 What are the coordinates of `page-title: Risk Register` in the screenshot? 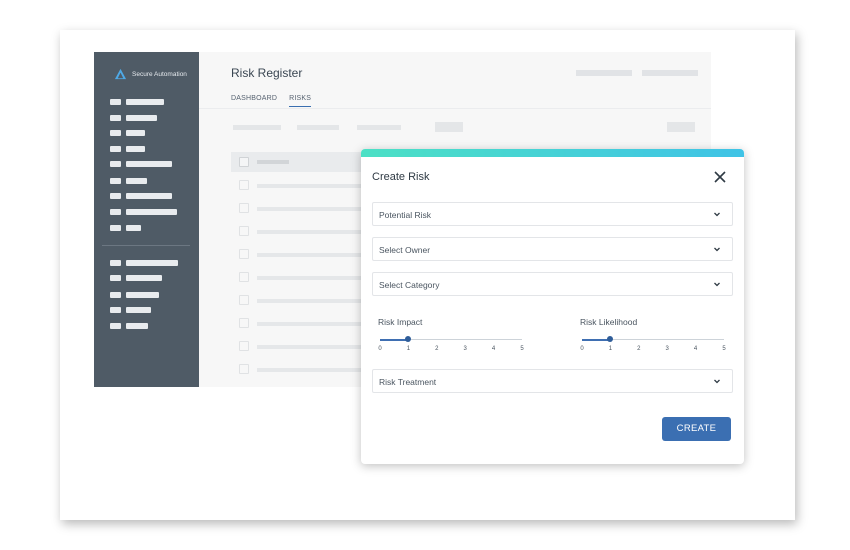 It's located at (267, 73).